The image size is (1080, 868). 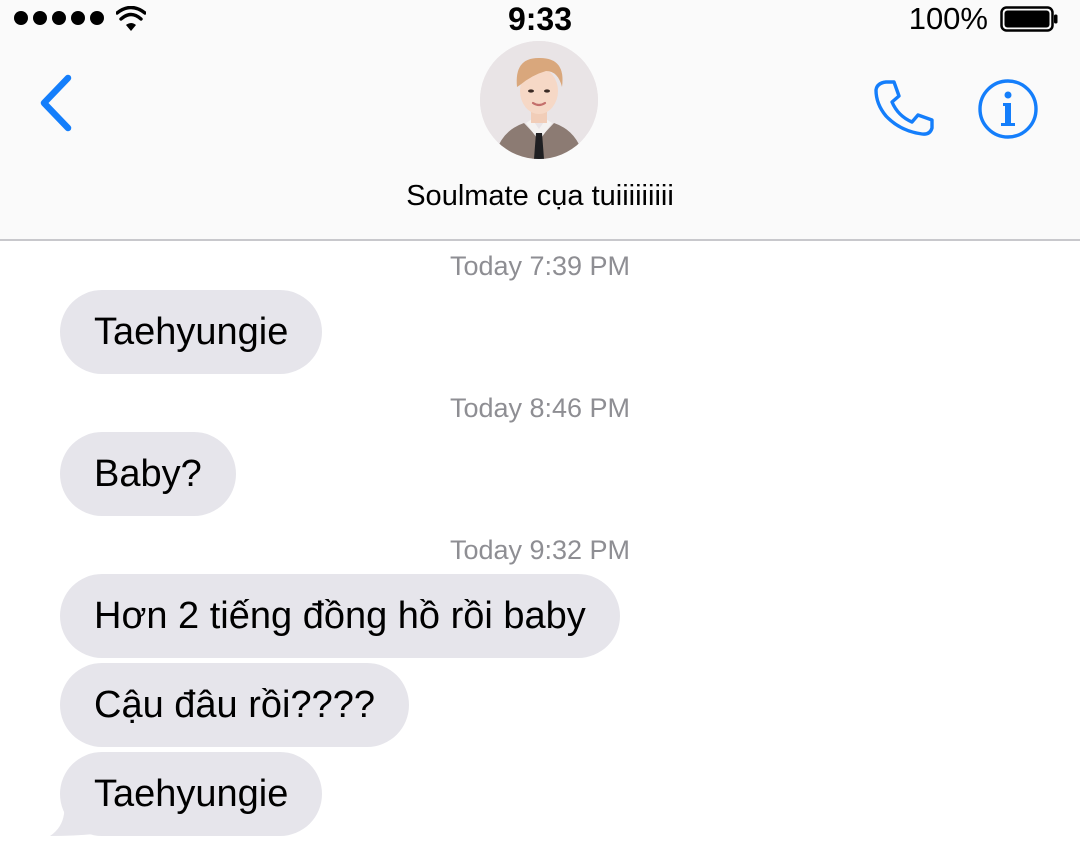 What do you see at coordinates (234, 705) in the screenshot?
I see `received-message-bubble: Cậu đâu rồi????` at bounding box center [234, 705].